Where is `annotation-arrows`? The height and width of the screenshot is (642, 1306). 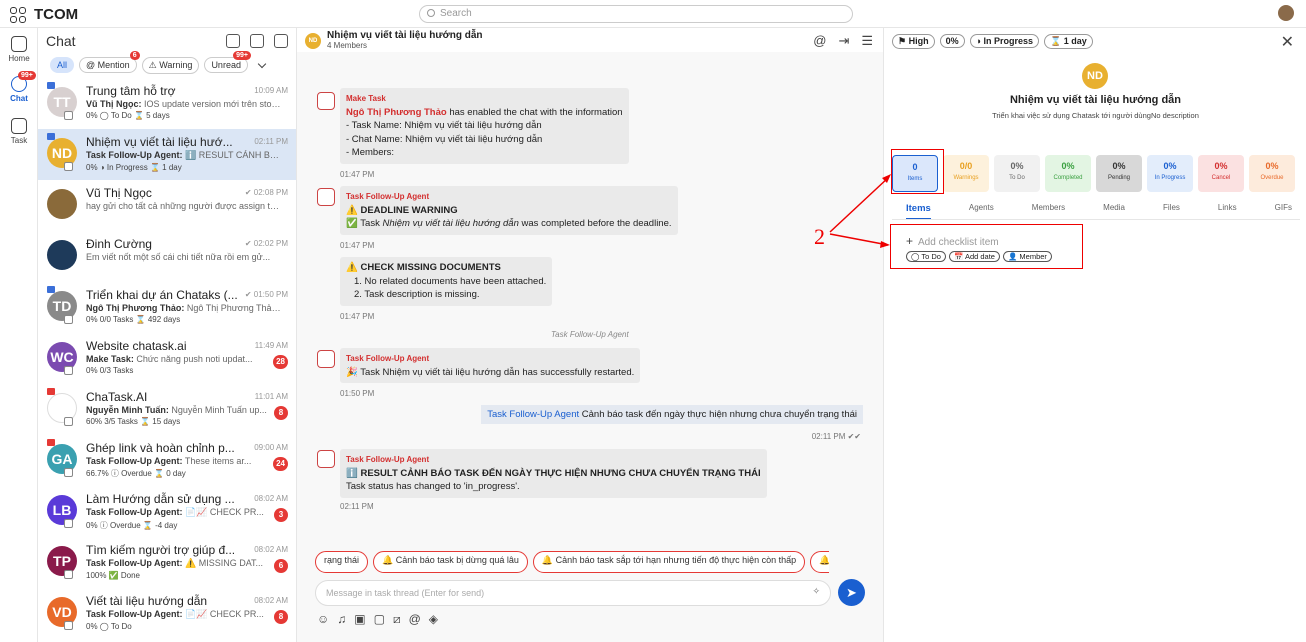 annotation-arrows is located at coordinates (860, 211).